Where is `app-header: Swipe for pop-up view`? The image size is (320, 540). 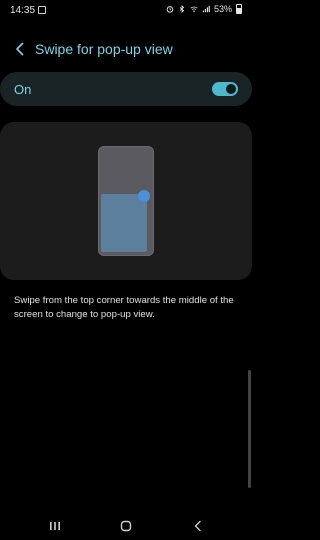
app-header: Swipe for pop-up view is located at coordinates (126, 49).